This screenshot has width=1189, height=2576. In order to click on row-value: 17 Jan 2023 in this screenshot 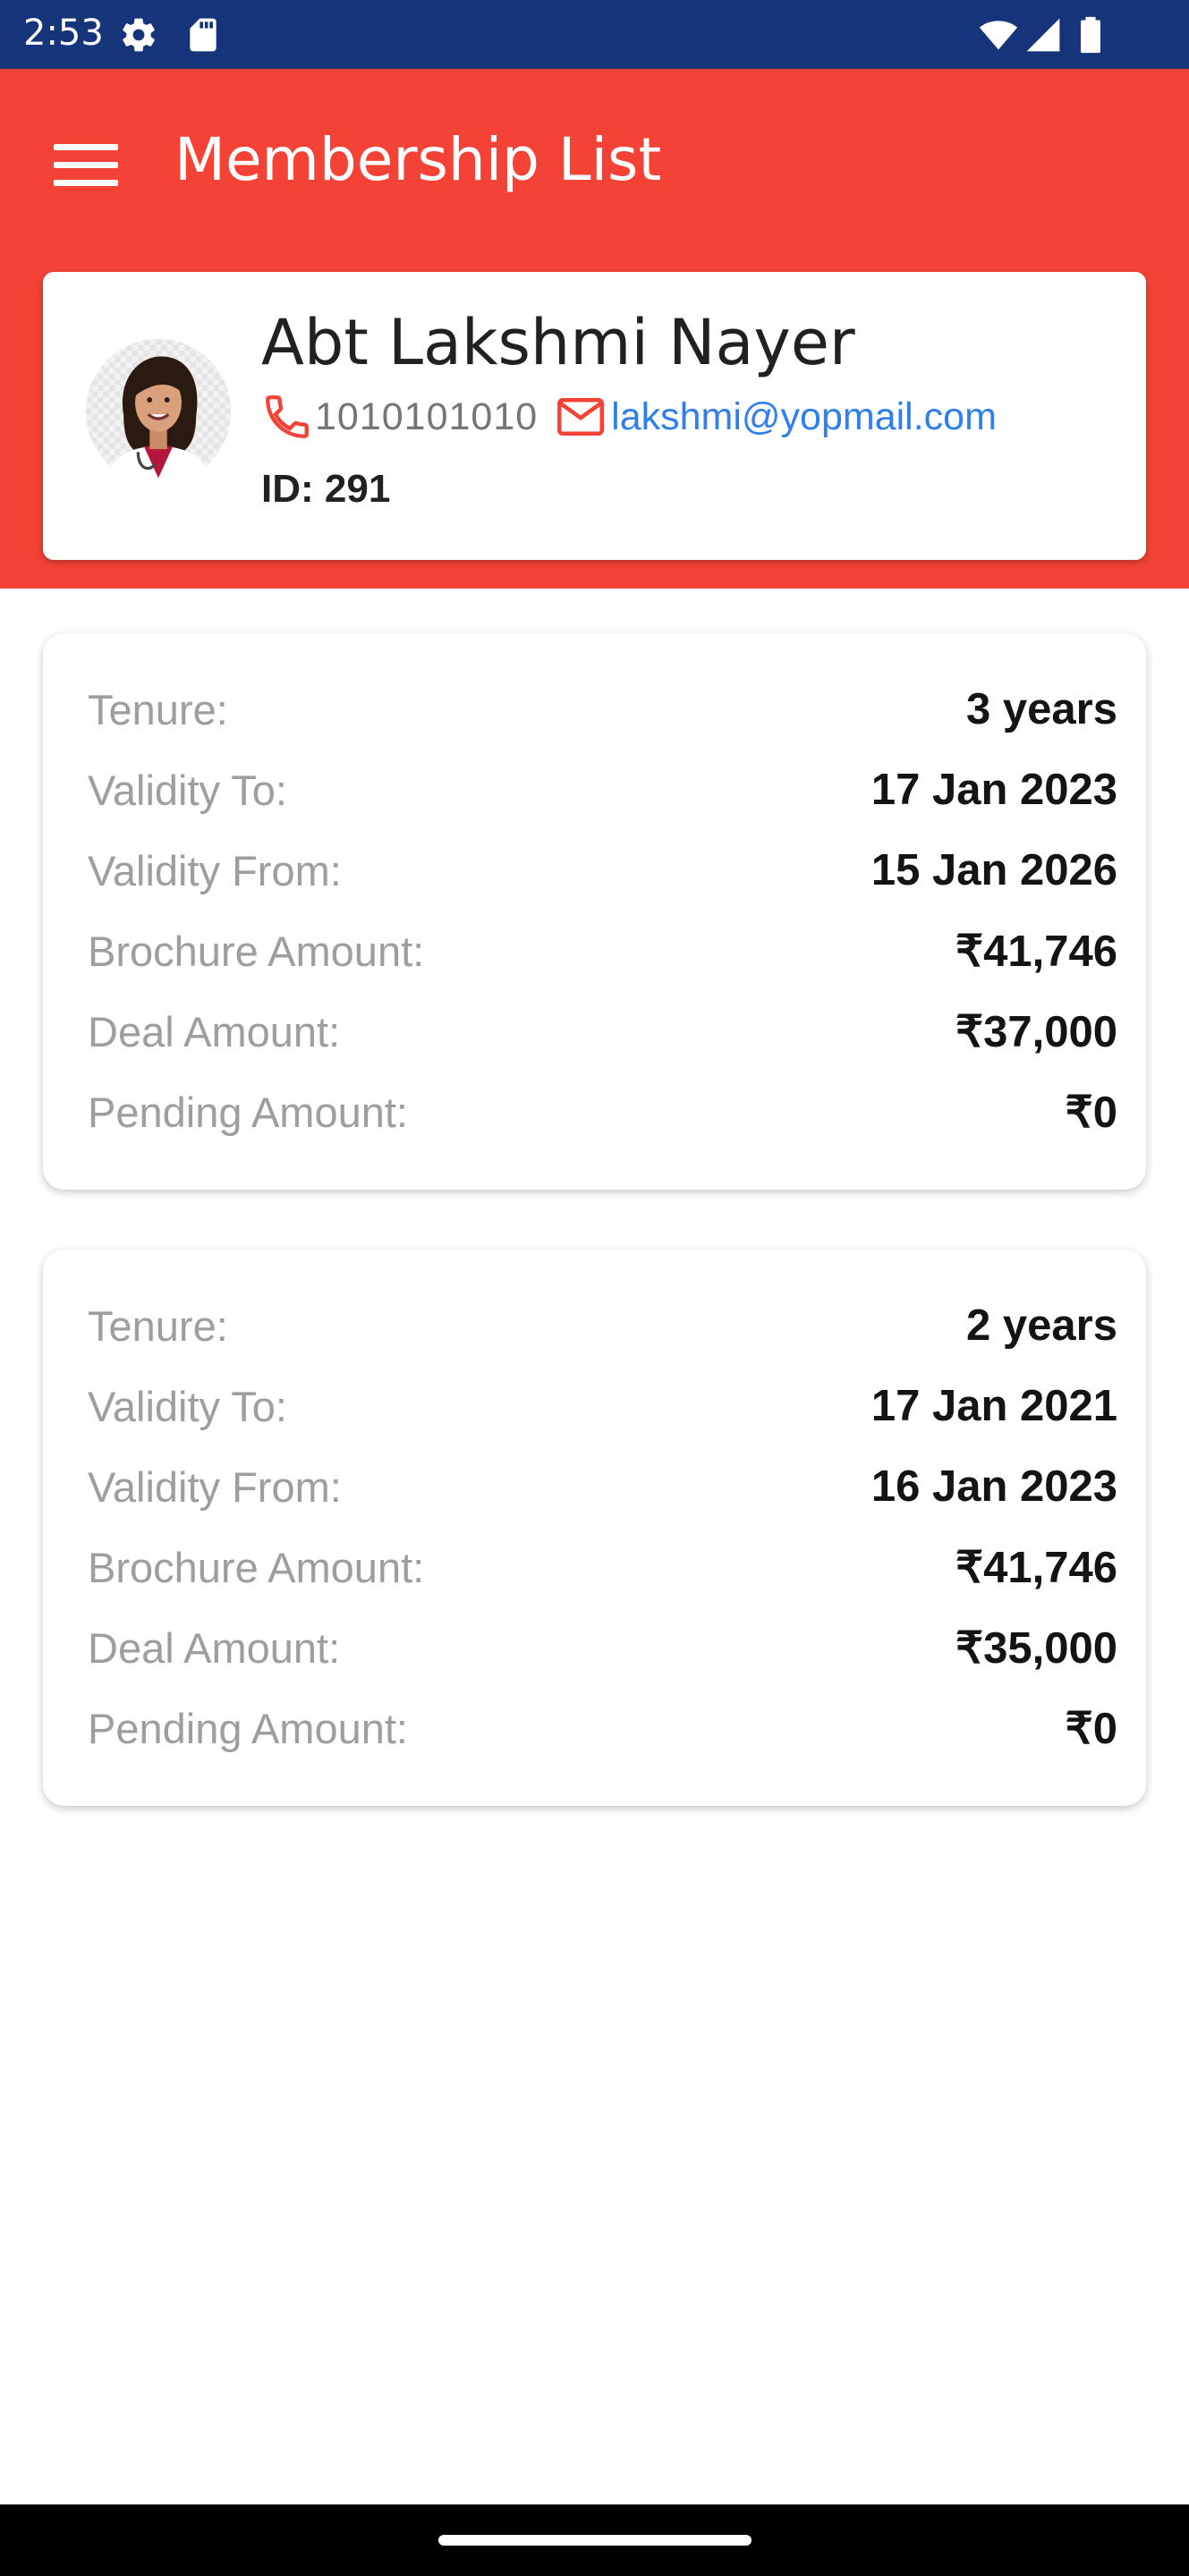, I will do `click(994, 790)`.